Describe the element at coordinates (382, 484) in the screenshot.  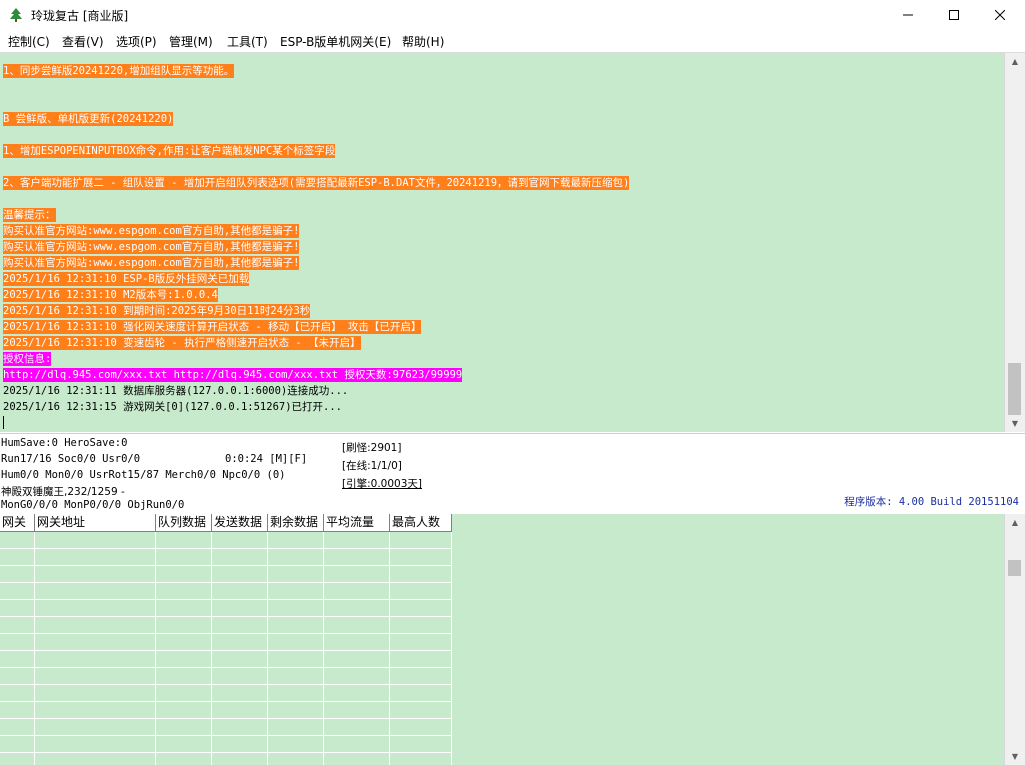
I see `engine-remaining: [引擎:0.0003天]` at that location.